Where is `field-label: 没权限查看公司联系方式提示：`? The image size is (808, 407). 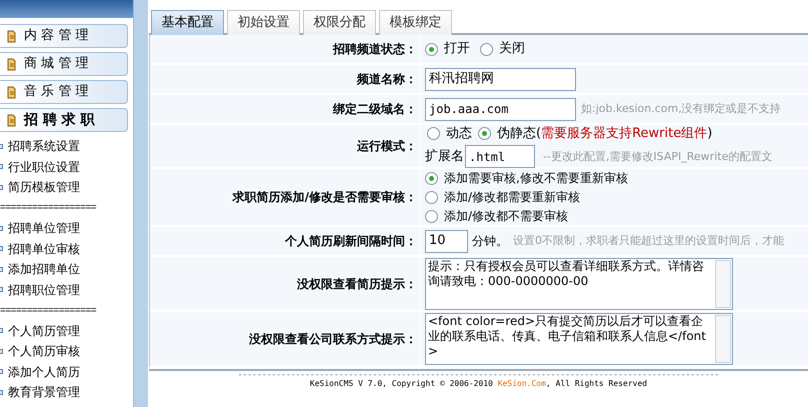 field-label: 没权限查看公司联系方式提示： is located at coordinates (333, 339).